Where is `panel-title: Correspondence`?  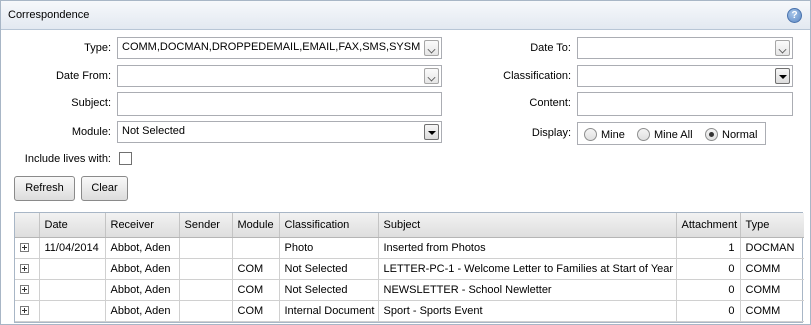
panel-title: Correspondence is located at coordinates (49, 15).